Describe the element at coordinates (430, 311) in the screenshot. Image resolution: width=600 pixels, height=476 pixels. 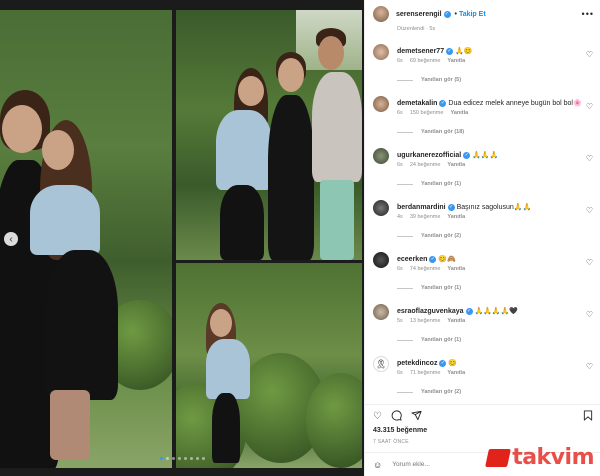
I see `commenter-username: esraoflazguvenkaya` at that location.